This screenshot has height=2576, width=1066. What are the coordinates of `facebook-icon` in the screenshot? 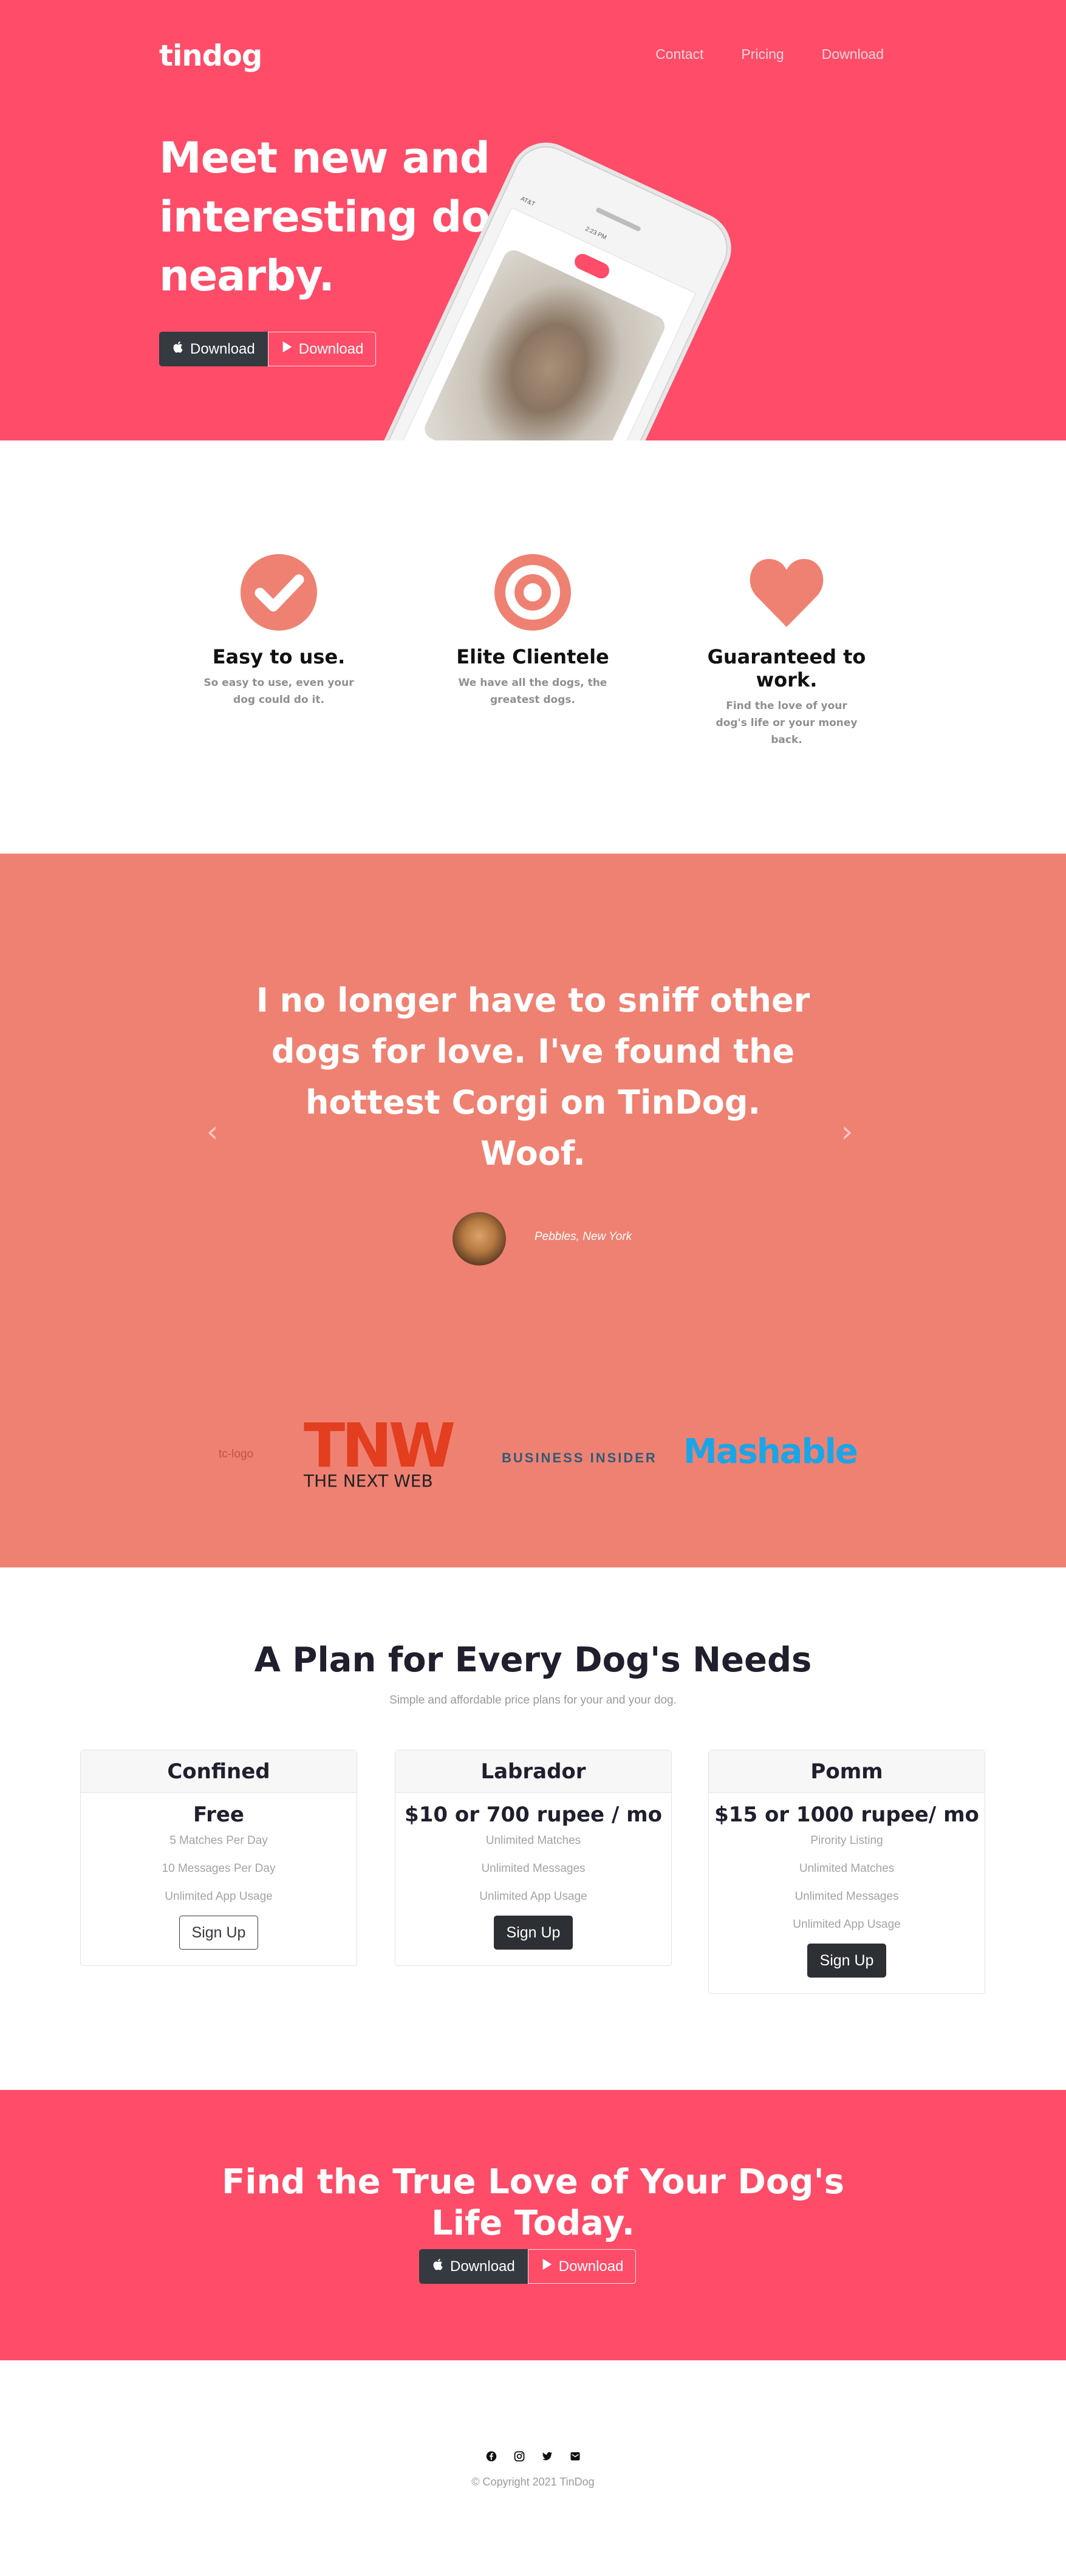 It's located at (491, 2456).